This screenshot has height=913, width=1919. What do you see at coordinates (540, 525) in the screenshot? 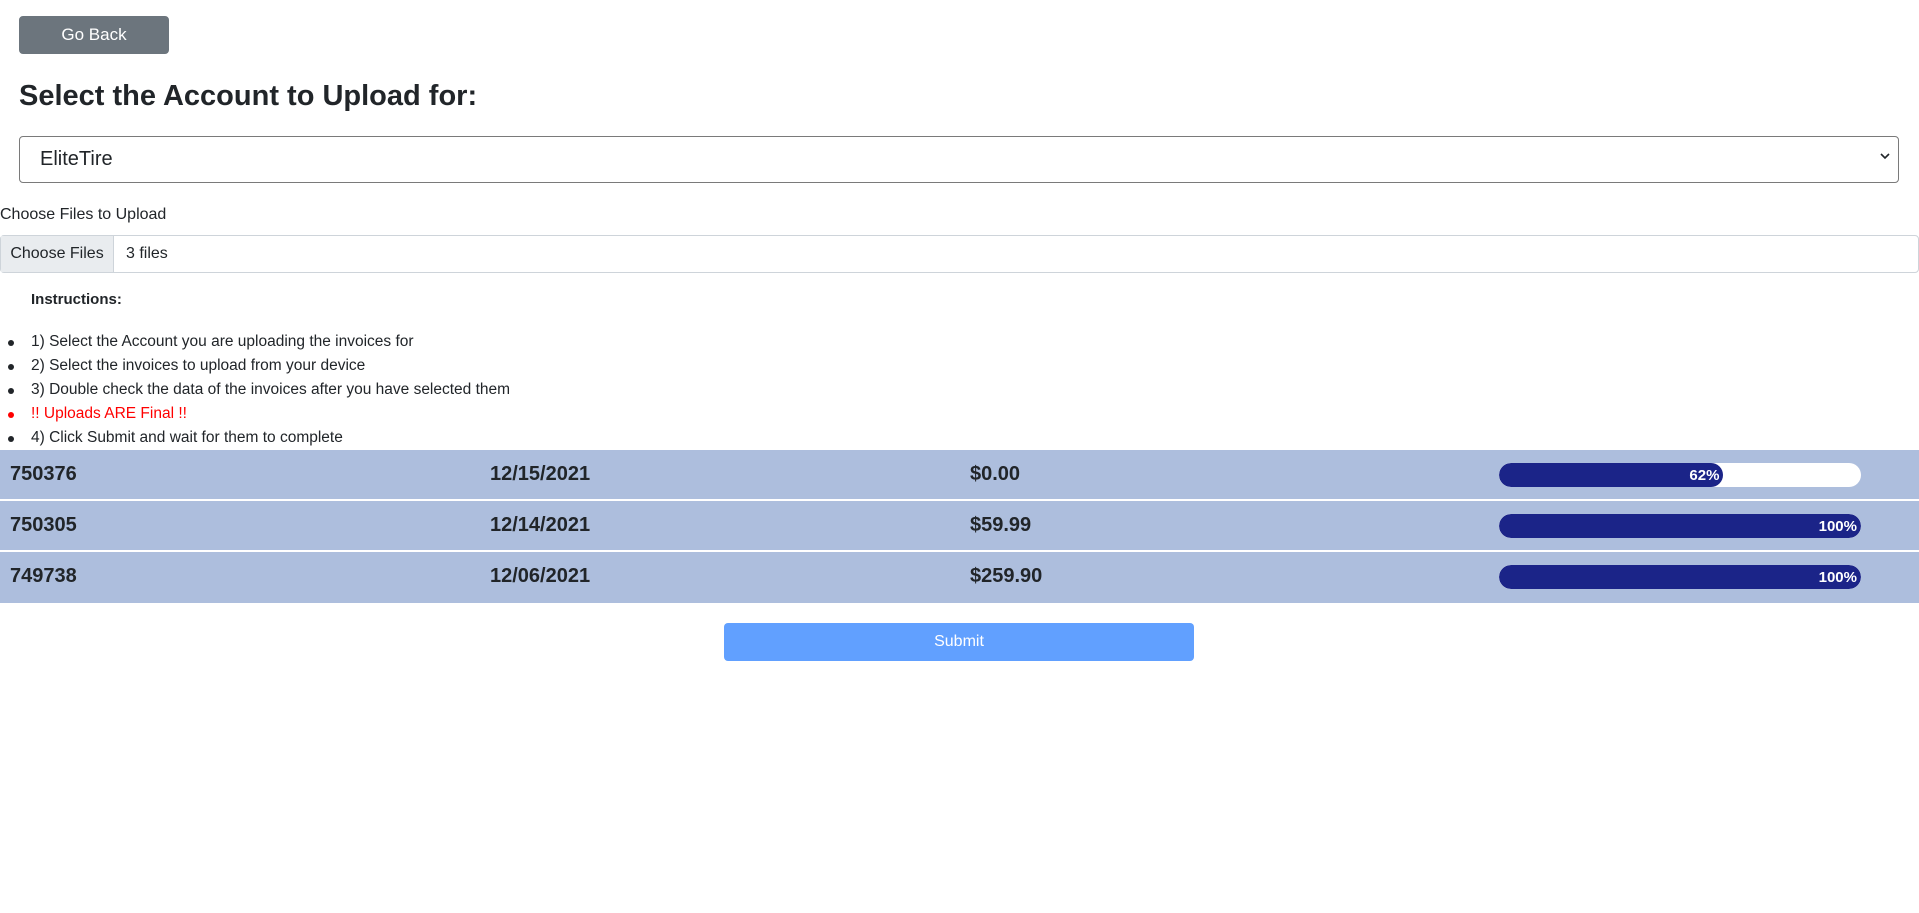
I see `invoice-date: 12/14/2021` at bounding box center [540, 525].